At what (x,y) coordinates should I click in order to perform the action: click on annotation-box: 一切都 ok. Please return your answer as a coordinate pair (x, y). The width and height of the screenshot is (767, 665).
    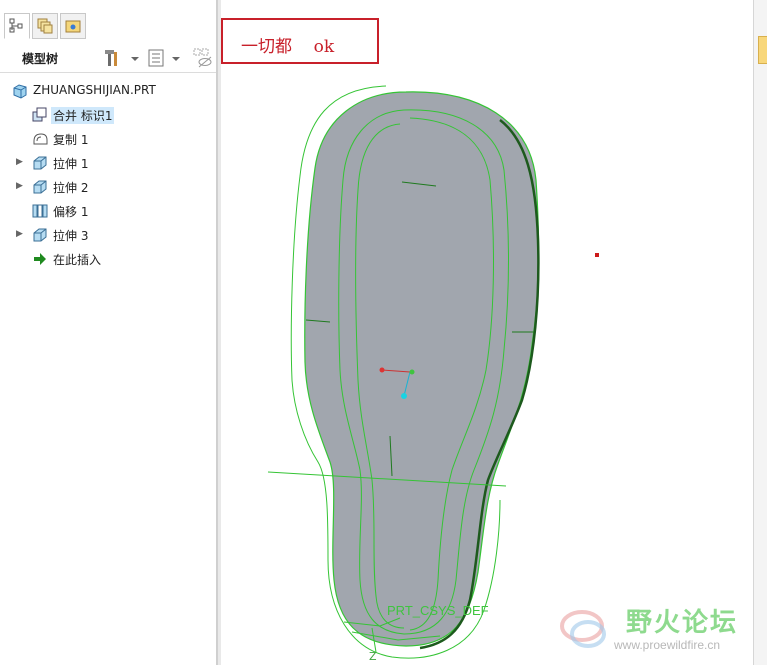
    Looking at the image, I should click on (300, 41).